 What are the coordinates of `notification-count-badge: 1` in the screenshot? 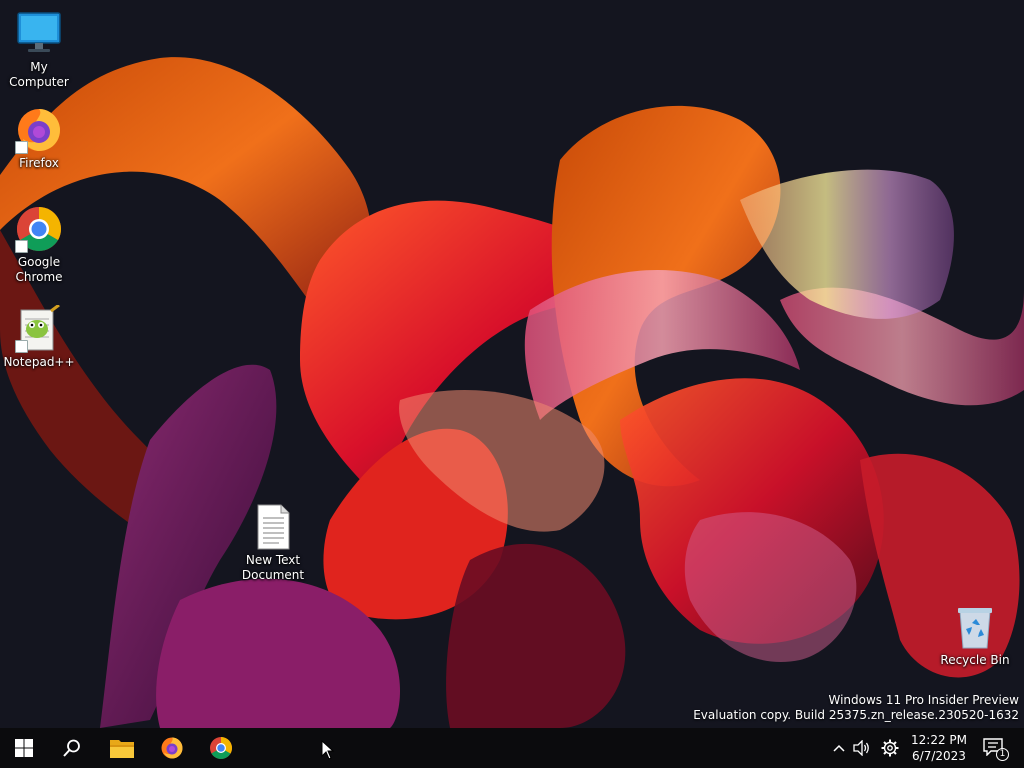 It's located at (1002, 754).